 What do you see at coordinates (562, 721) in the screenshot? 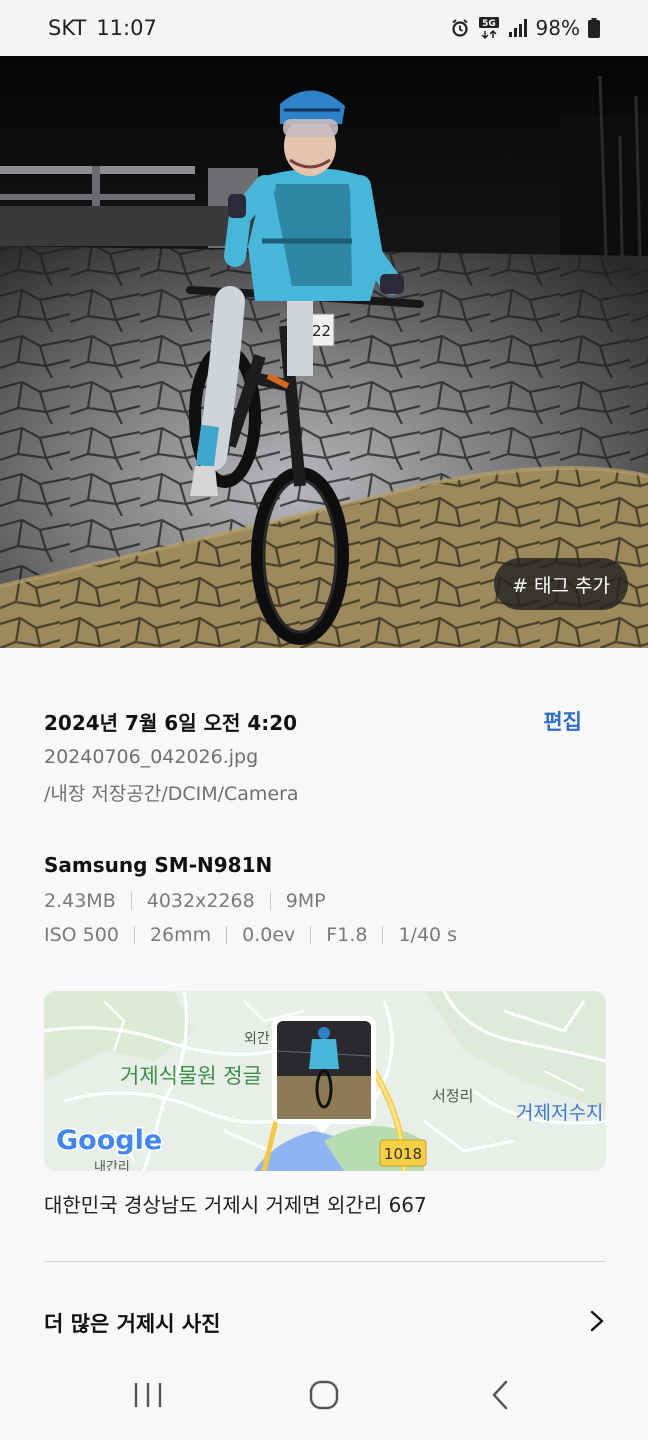
I see `edit-button: 편집` at bounding box center [562, 721].